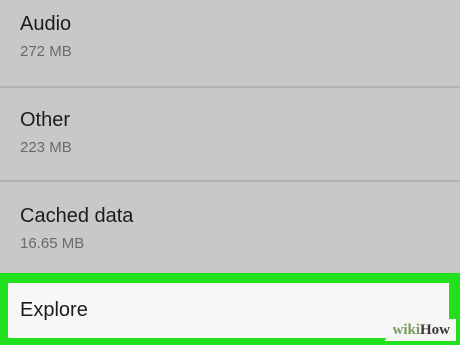 The width and height of the screenshot is (460, 345). I want to click on watermark-wiki-text: wiki, so click(406, 329).